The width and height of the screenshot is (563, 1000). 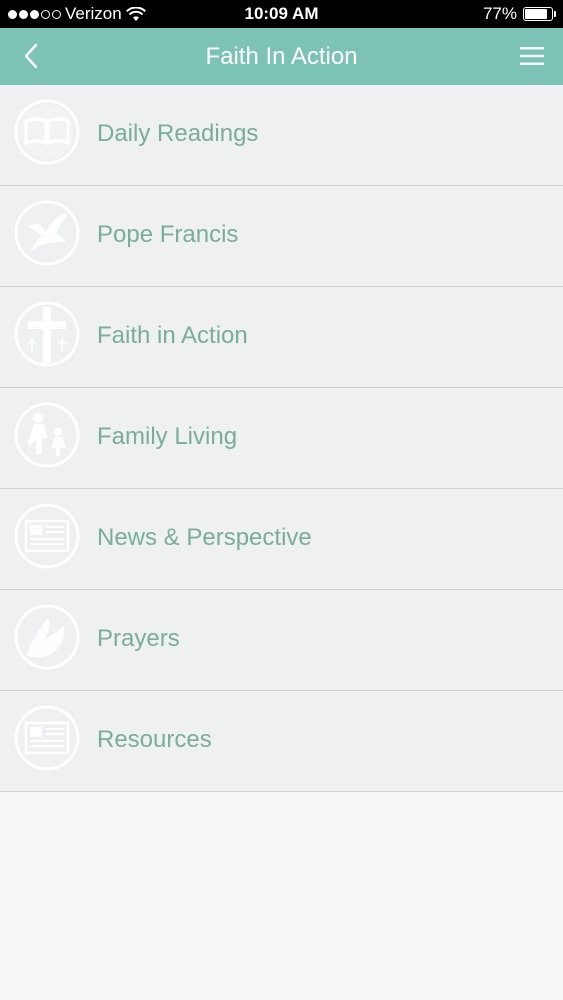 I want to click on menu-item-label: Family Living, so click(x=167, y=436).